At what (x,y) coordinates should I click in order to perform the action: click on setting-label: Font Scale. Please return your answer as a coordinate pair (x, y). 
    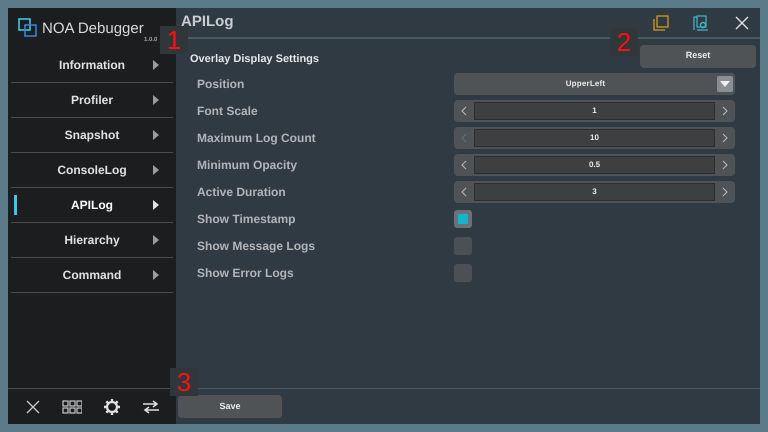
    Looking at the image, I should click on (227, 111).